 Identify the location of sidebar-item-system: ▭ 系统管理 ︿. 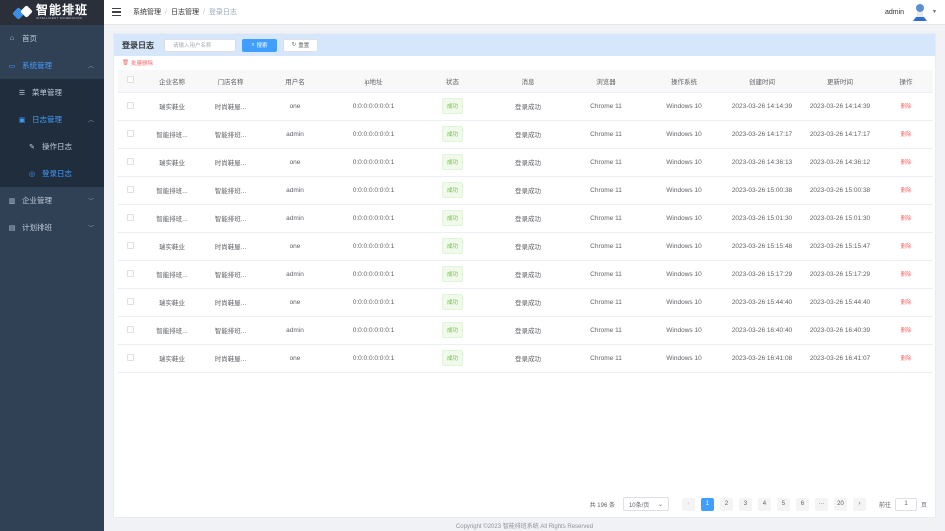
(52, 65).